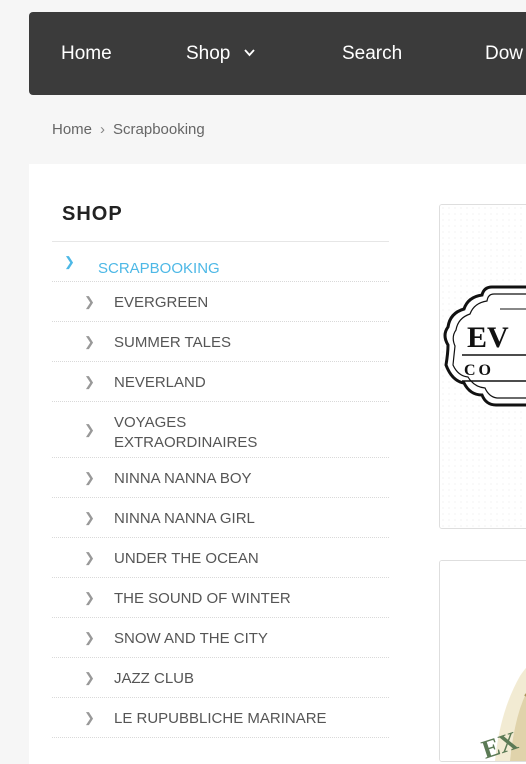 The height and width of the screenshot is (764, 526). I want to click on nav-search: Search, so click(372, 53).